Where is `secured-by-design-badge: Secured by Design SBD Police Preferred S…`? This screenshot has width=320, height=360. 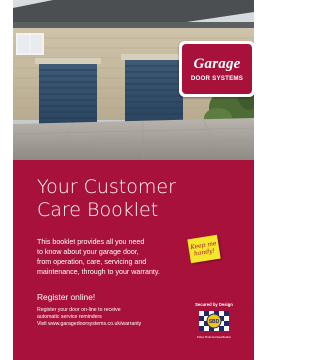 secured-by-design-badge: Secured by Design SBD Police Preferred S… is located at coordinates (214, 322).